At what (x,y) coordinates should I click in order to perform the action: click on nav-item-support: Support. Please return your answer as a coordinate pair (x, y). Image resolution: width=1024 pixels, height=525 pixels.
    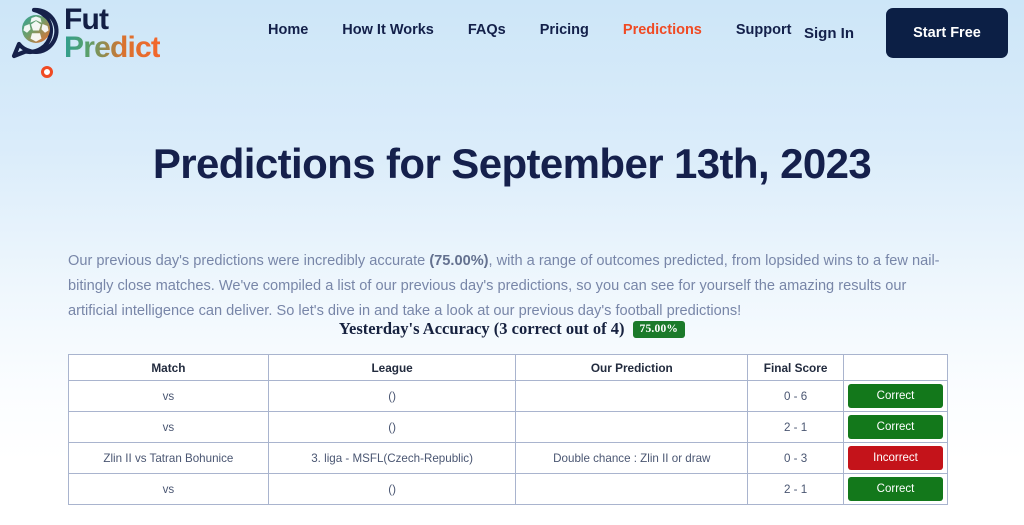
    Looking at the image, I should click on (764, 30).